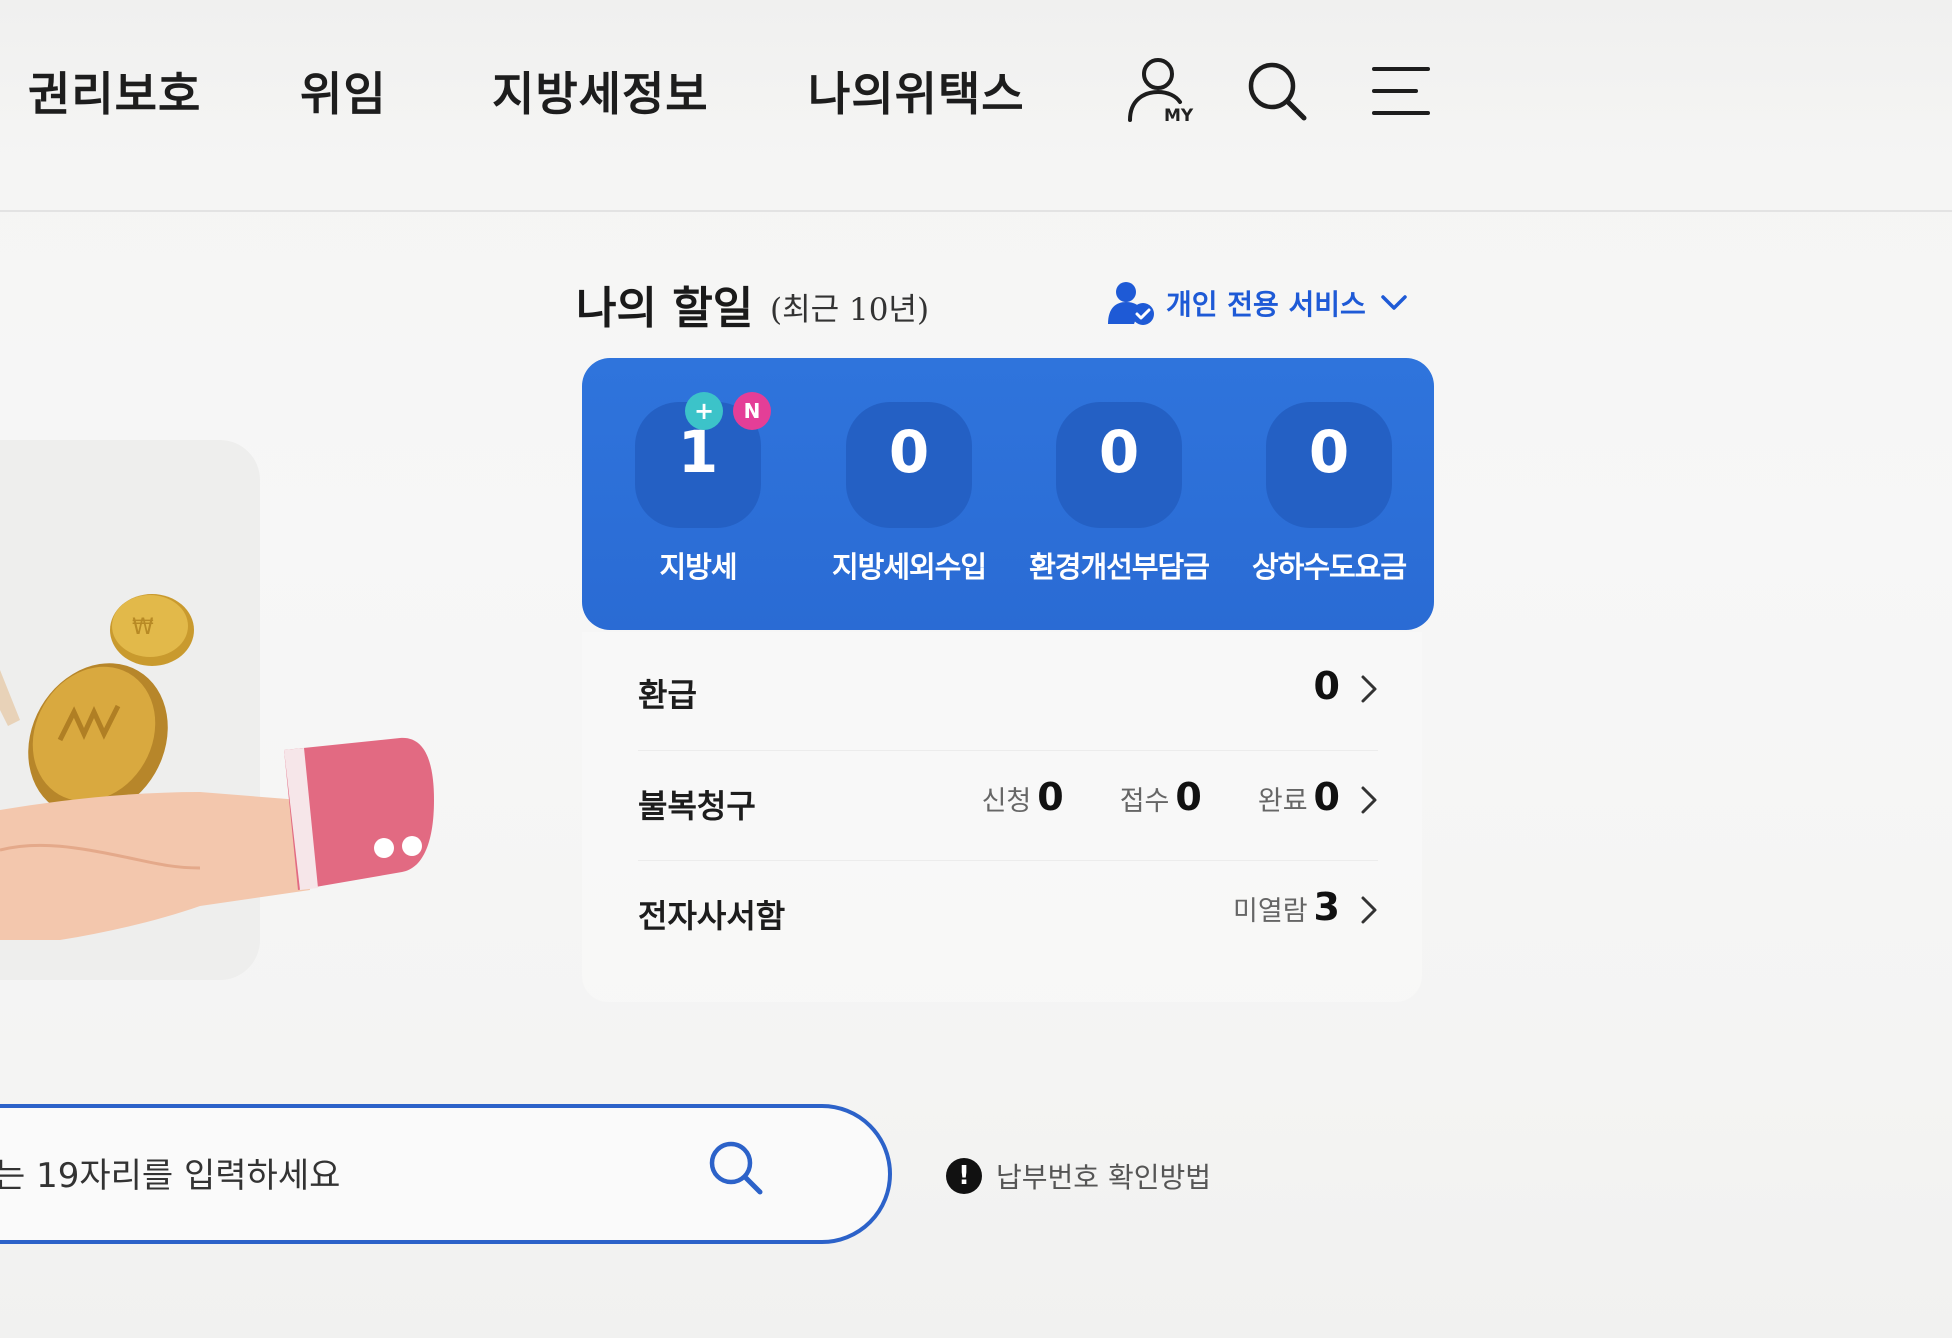  I want to click on appeal-values: 신청 0 접수 0 완료 0, so click(1180, 797).